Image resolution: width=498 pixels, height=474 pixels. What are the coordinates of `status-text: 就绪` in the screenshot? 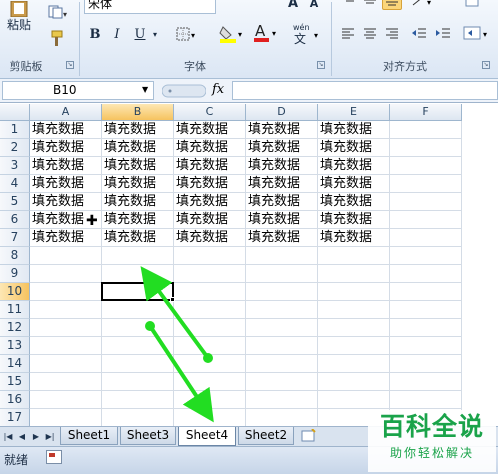 It's located at (16, 460).